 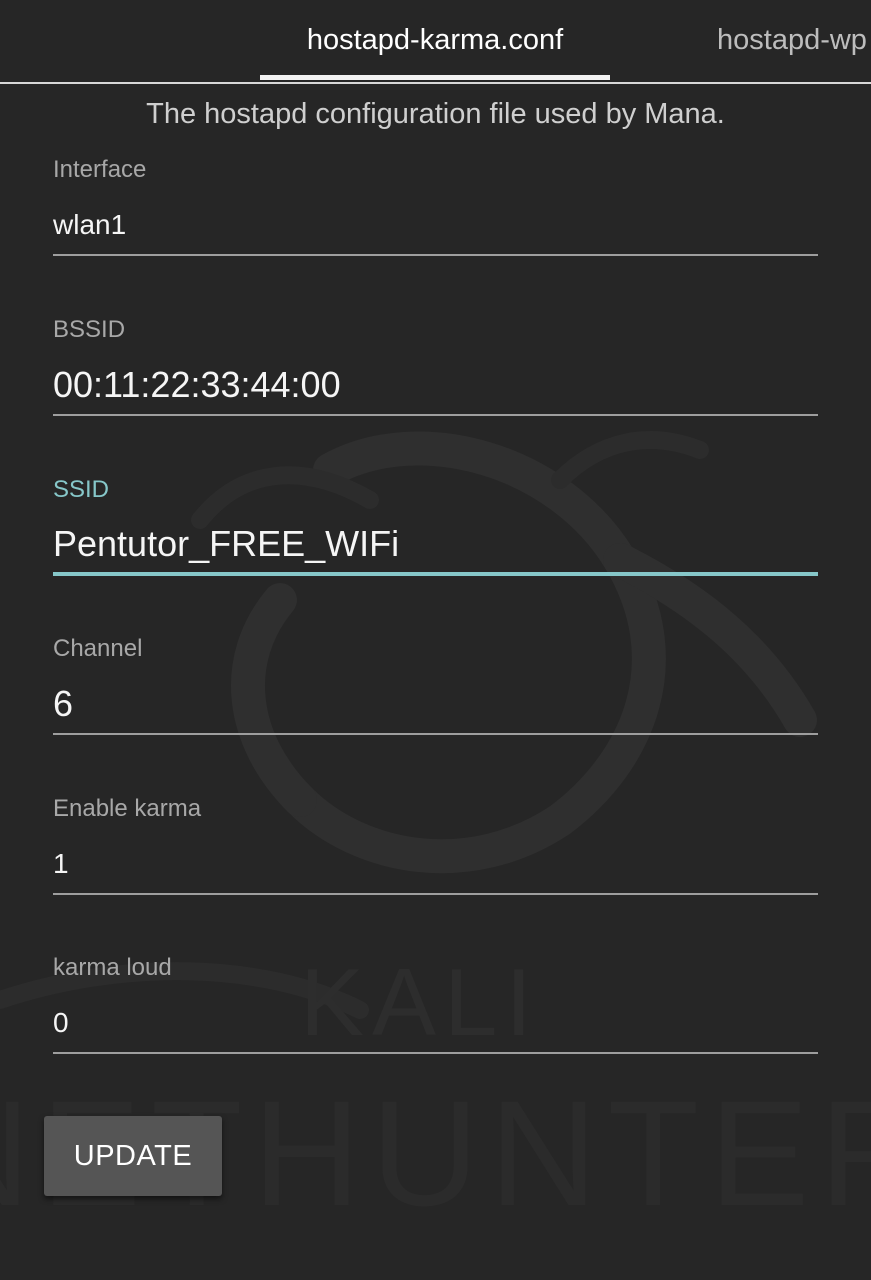 I want to click on tab-hostapd-wpe: hostapd-wp, so click(x=792, y=41).